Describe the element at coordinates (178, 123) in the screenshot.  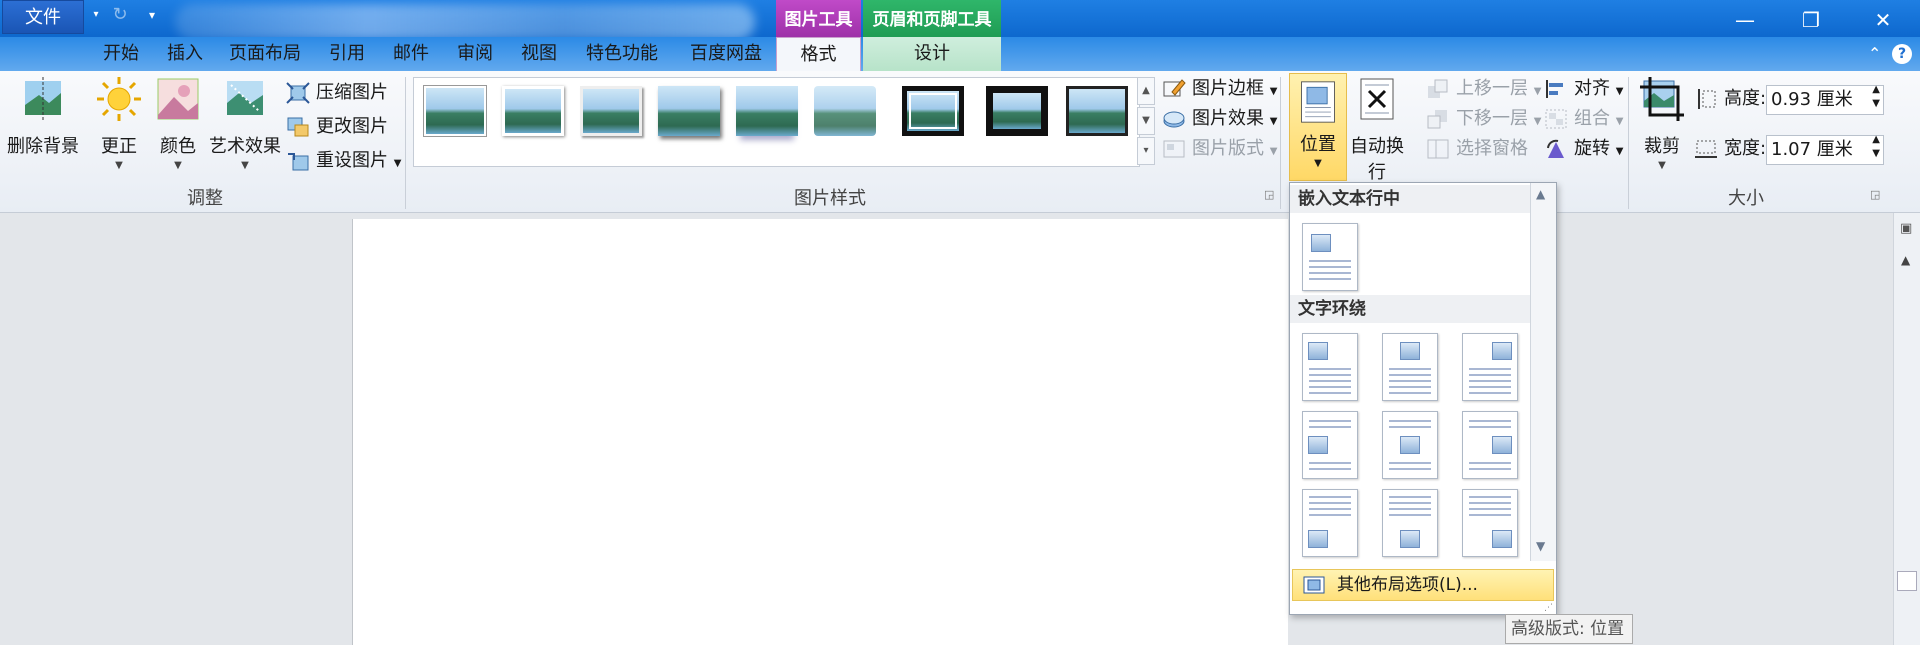
I see `color-button: 颜色 ▼` at that location.